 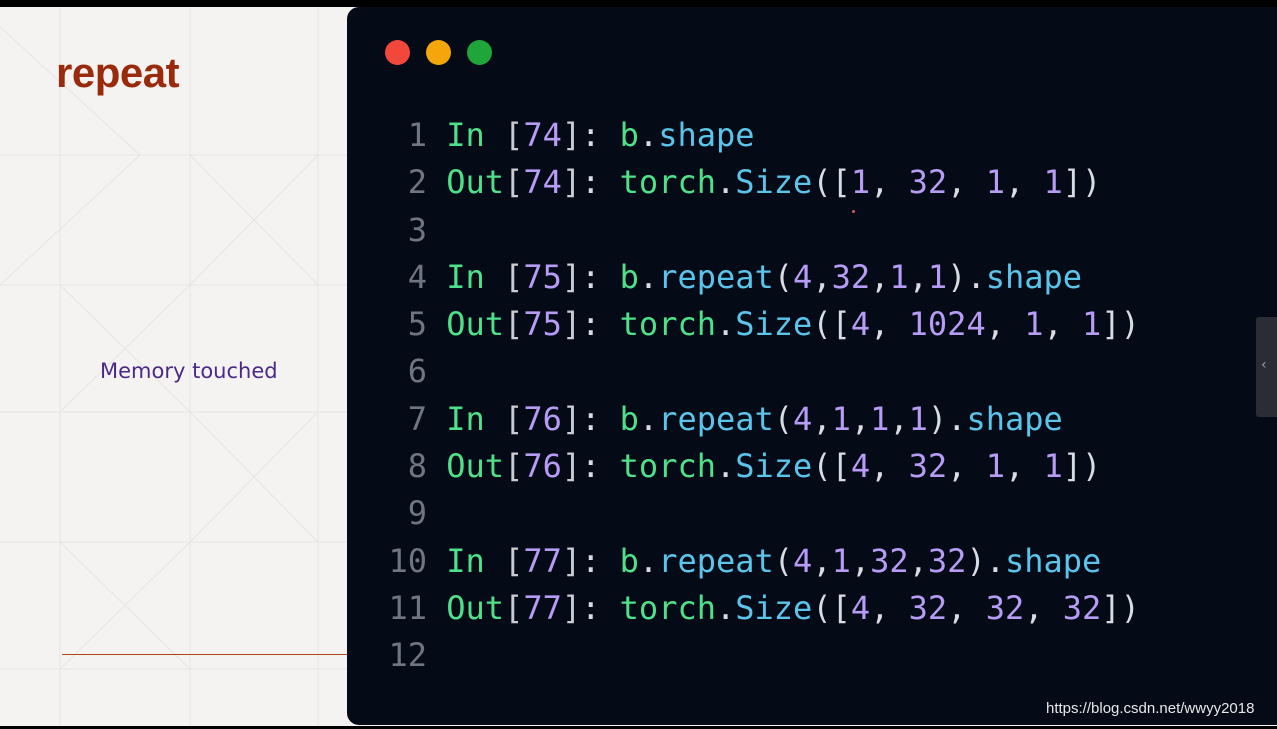 What do you see at coordinates (716, 276) in the screenshot?
I see `method-name: repeat` at bounding box center [716, 276].